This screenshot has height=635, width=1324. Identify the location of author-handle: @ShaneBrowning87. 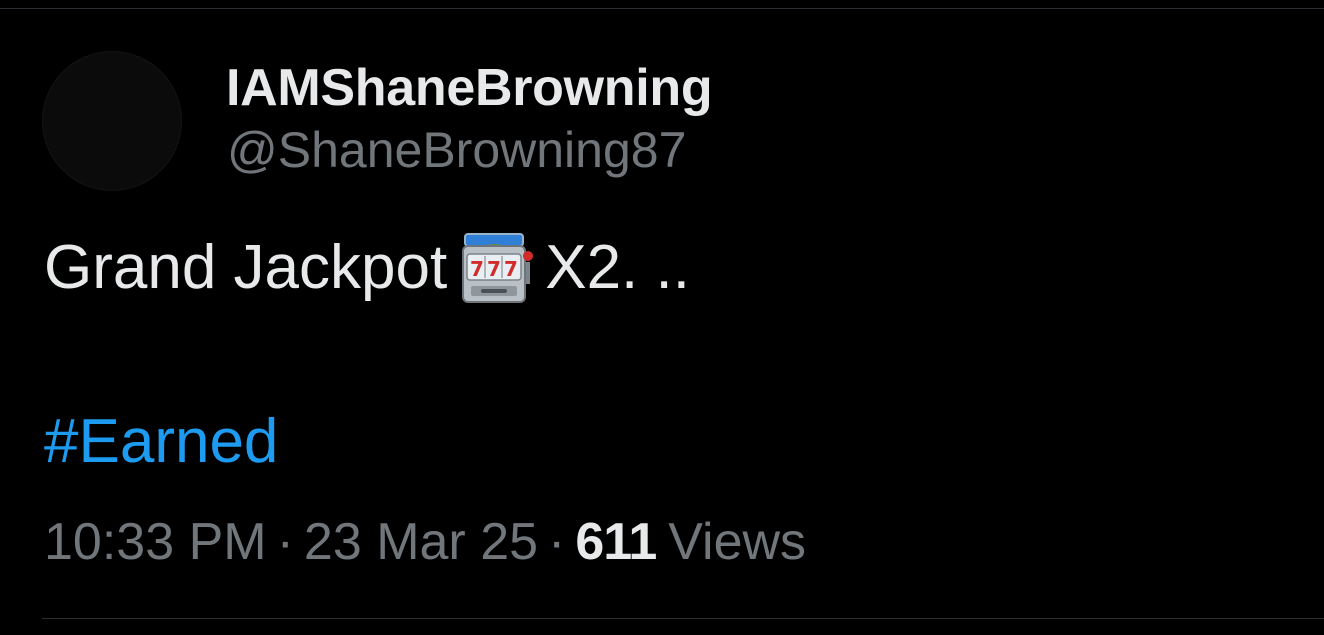
(456, 150).